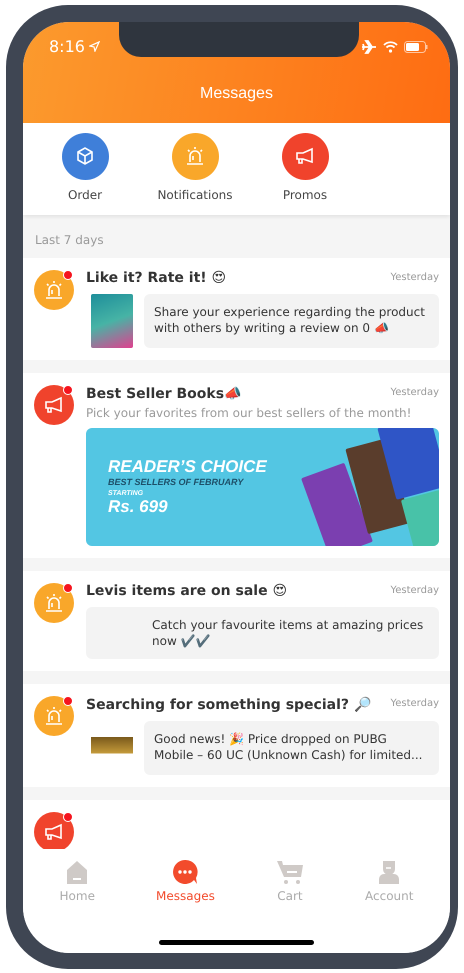 The height and width of the screenshot is (973, 464). Describe the element at coordinates (85, 173) in the screenshot. I see `category-button: Order` at that location.